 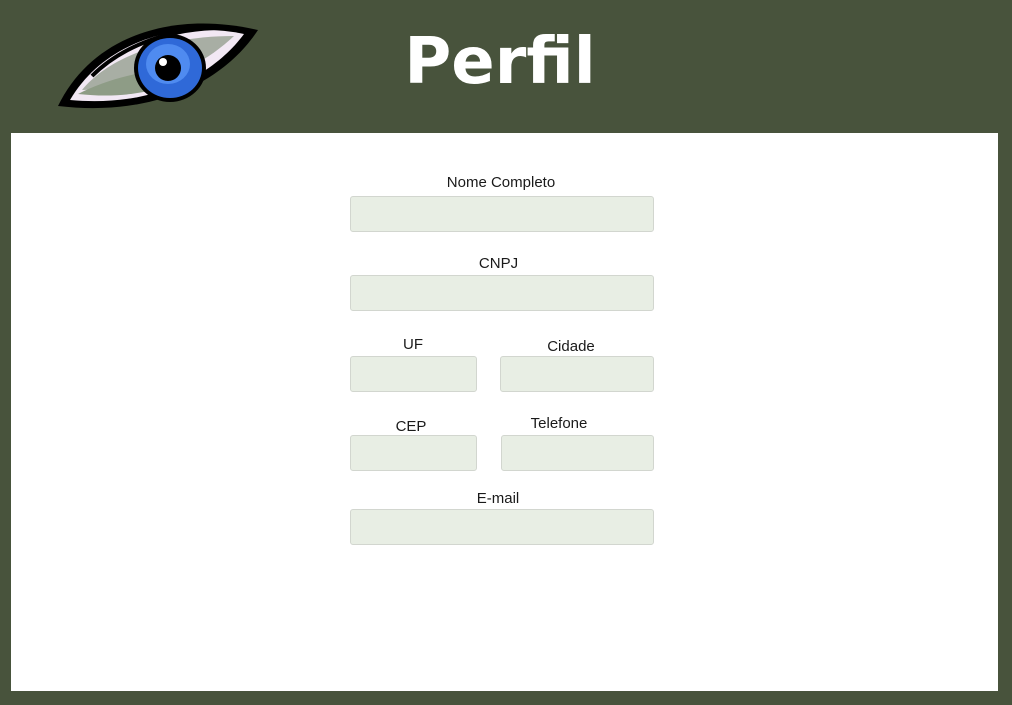 I want to click on cep-input, so click(x=413, y=453).